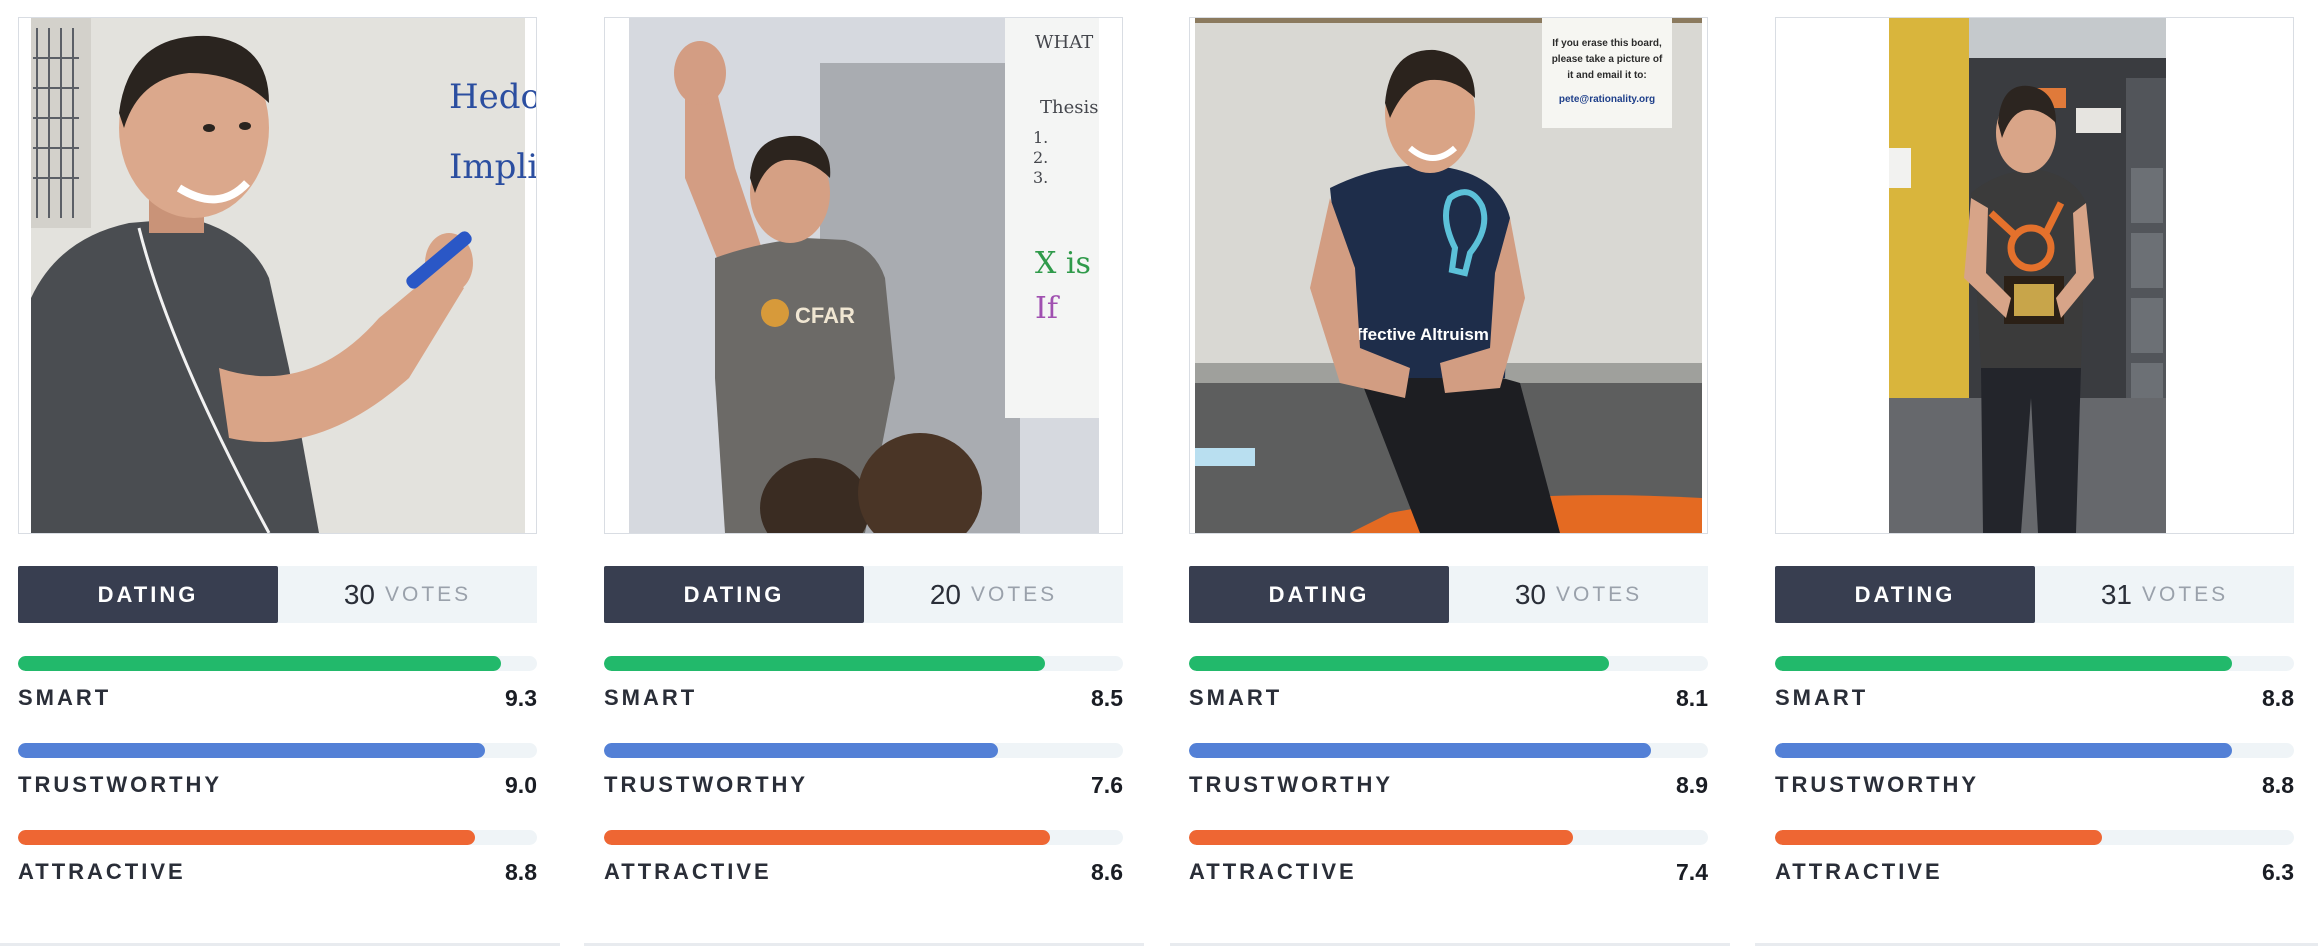 This screenshot has height=952, width=2318. I want to click on photo-2: WHAT Thesis 1. 2. 3. X is If CFAR, so click(863, 275).